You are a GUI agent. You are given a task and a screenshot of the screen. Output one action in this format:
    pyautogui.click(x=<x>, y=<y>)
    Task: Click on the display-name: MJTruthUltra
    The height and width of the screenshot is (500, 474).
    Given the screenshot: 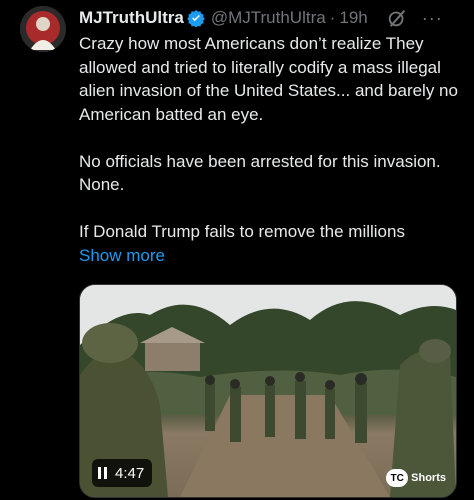 What is the action you would take?
    pyautogui.click(x=131, y=18)
    